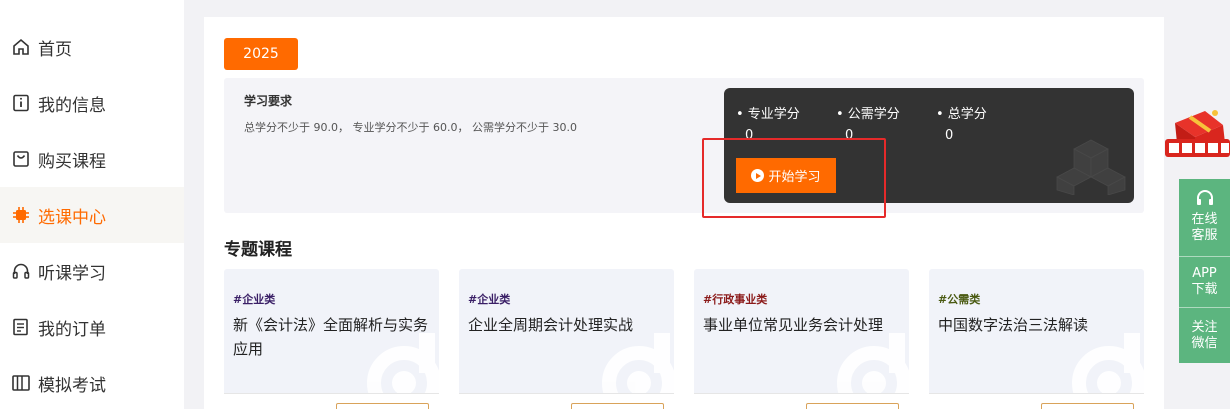 The image size is (1230, 409). I want to click on start-learning-button: 开始学习, so click(786, 175).